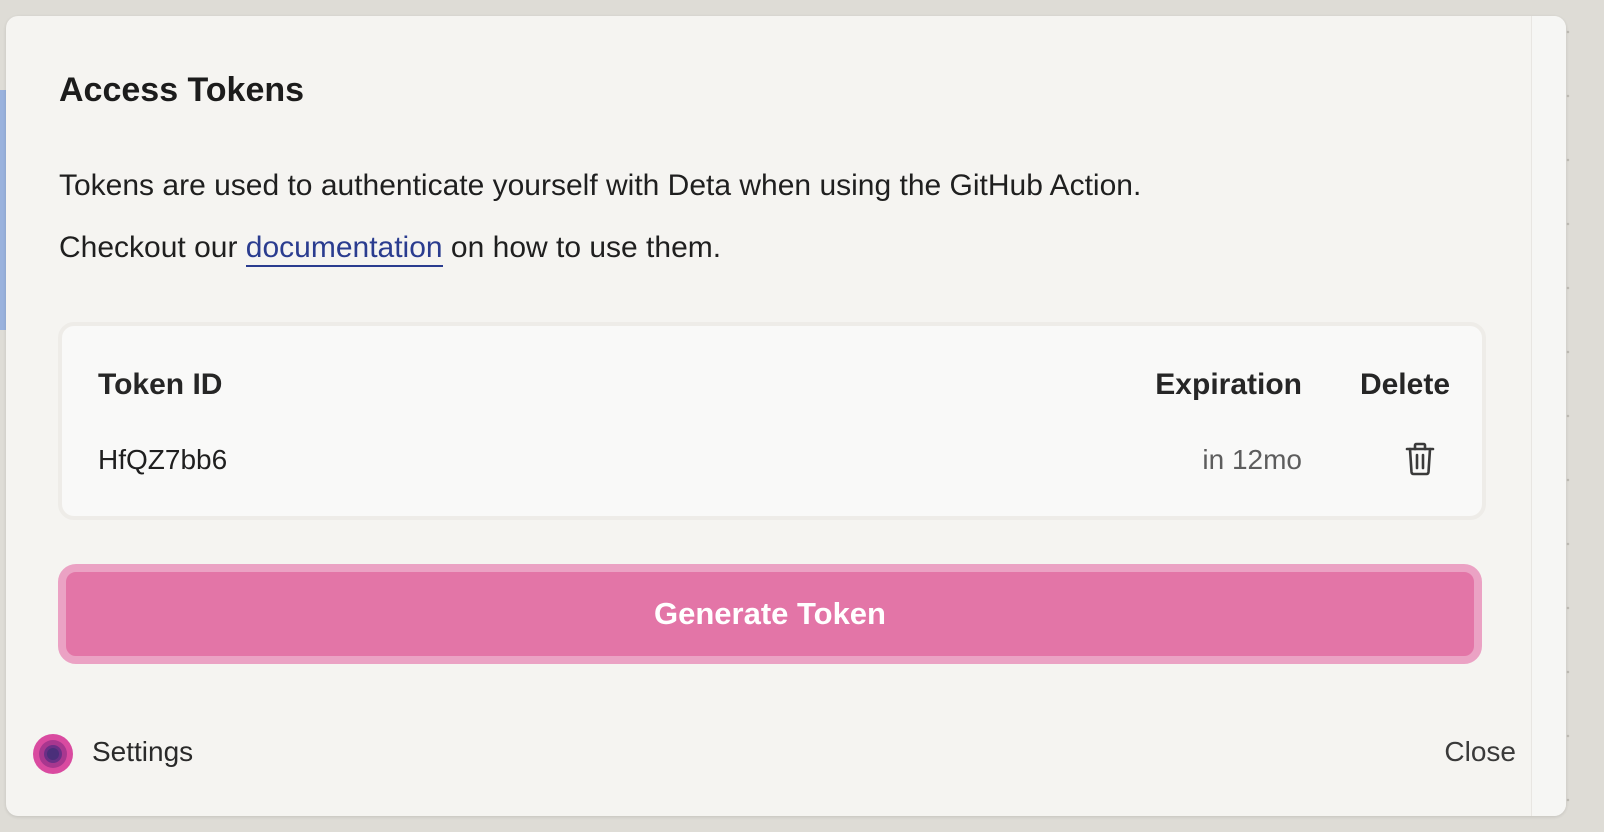 Image resolution: width=1604 pixels, height=832 pixels. I want to click on close-button: Close, so click(1480, 752).